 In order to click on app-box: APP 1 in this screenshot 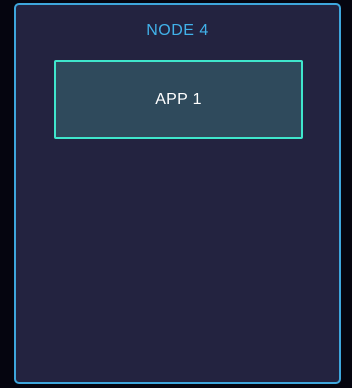, I will do `click(178, 99)`.